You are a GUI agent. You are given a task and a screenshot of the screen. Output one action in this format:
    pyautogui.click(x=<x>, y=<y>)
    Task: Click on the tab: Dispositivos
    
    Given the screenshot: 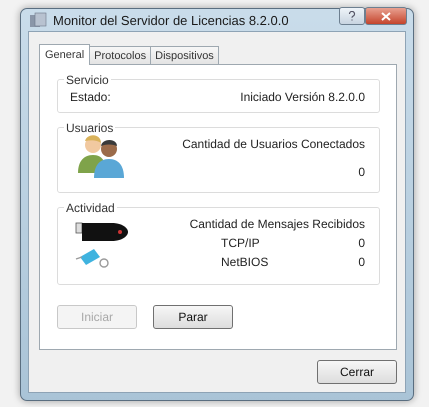 What is the action you would take?
    pyautogui.click(x=184, y=55)
    